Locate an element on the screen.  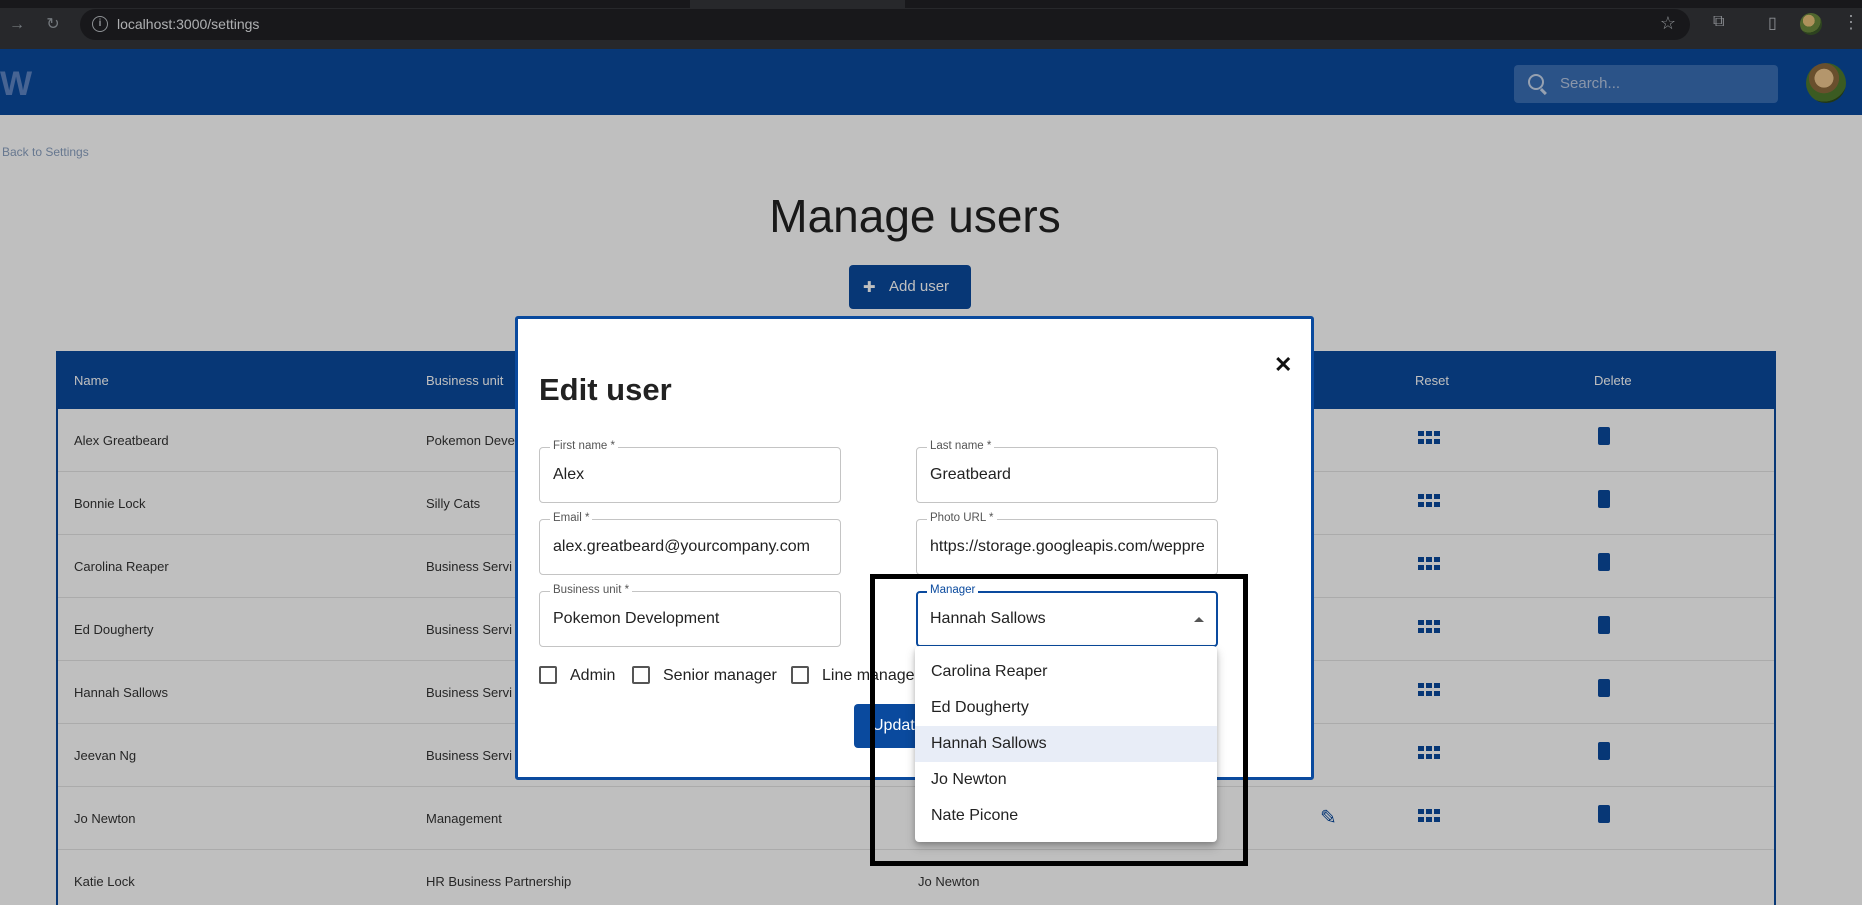
first-name-label: First name * is located at coordinates (584, 446).